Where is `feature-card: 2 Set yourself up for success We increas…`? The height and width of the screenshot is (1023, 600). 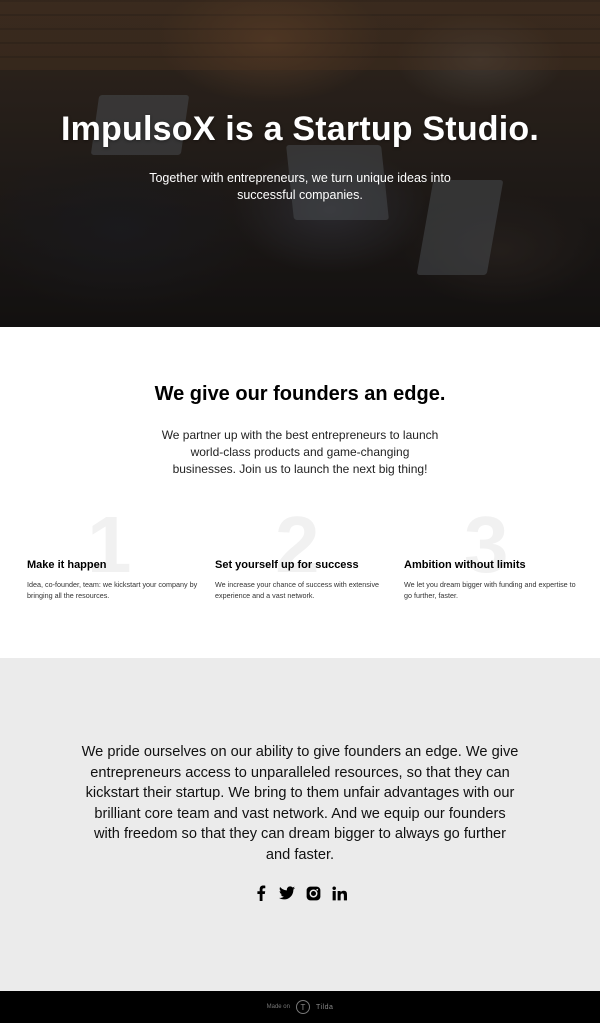 feature-card: 2 Set yourself up for success We increas… is located at coordinates (301, 553).